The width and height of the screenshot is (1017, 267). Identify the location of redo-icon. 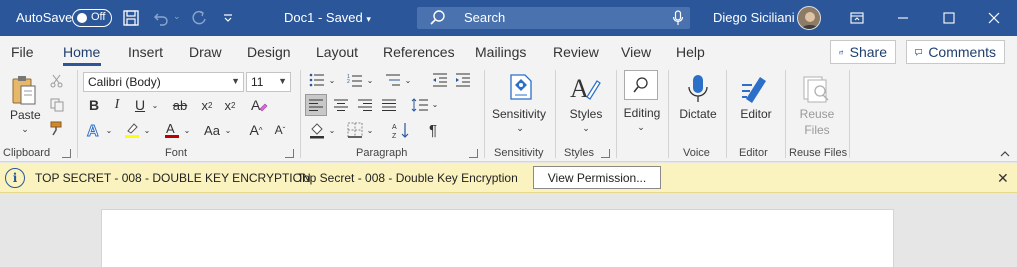
(199, 18).